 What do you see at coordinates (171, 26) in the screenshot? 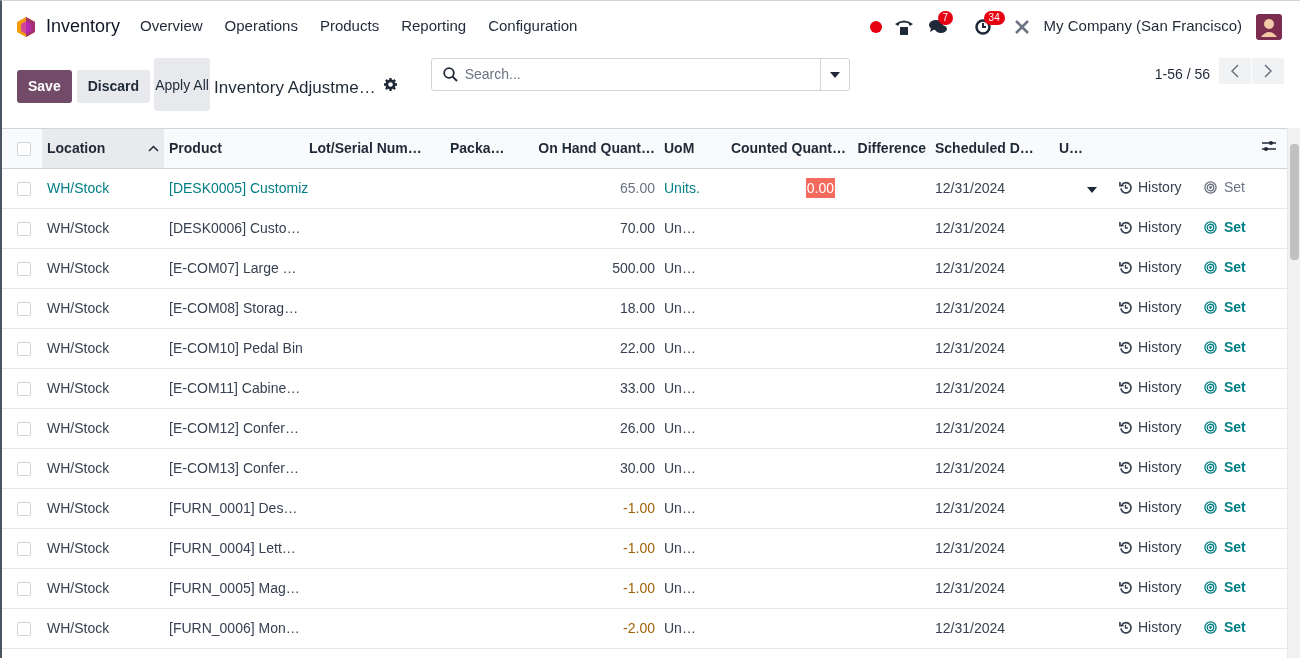
I see `menu-item: Overview` at bounding box center [171, 26].